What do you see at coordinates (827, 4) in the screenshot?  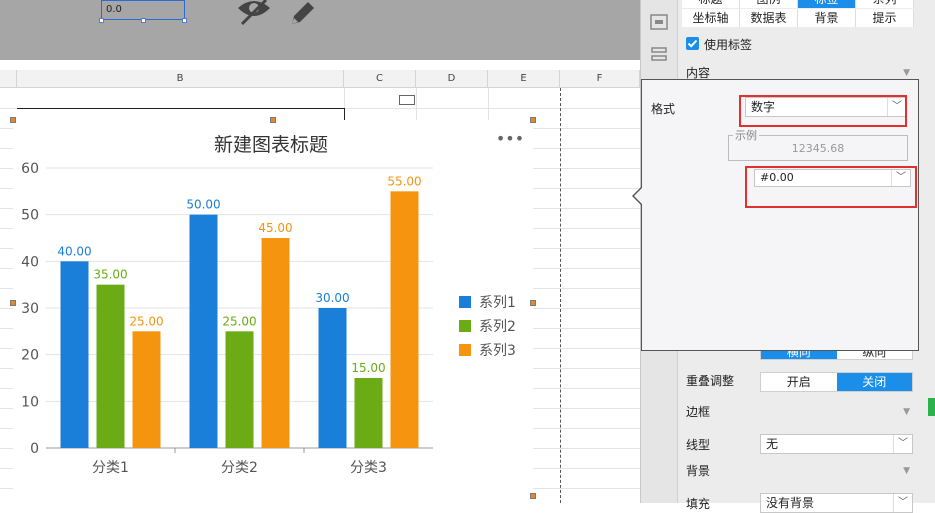 I see `tab-label: 标签` at bounding box center [827, 4].